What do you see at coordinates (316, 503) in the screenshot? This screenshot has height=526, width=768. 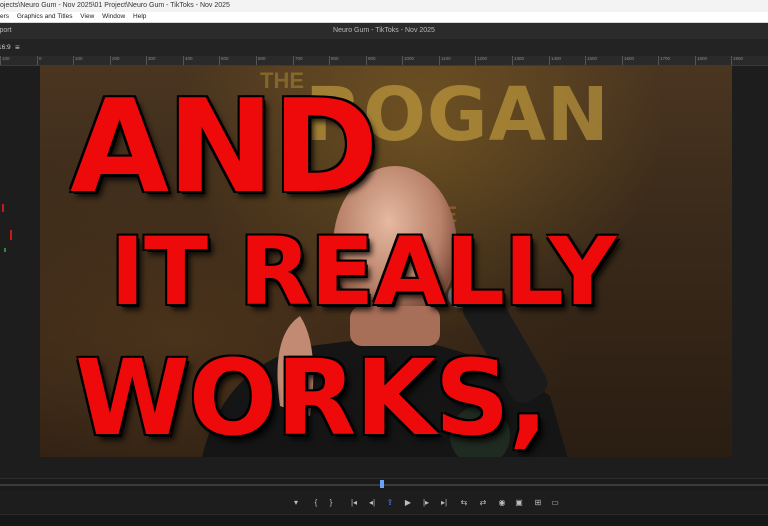 I see `in-point-icon: {` at bounding box center [316, 503].